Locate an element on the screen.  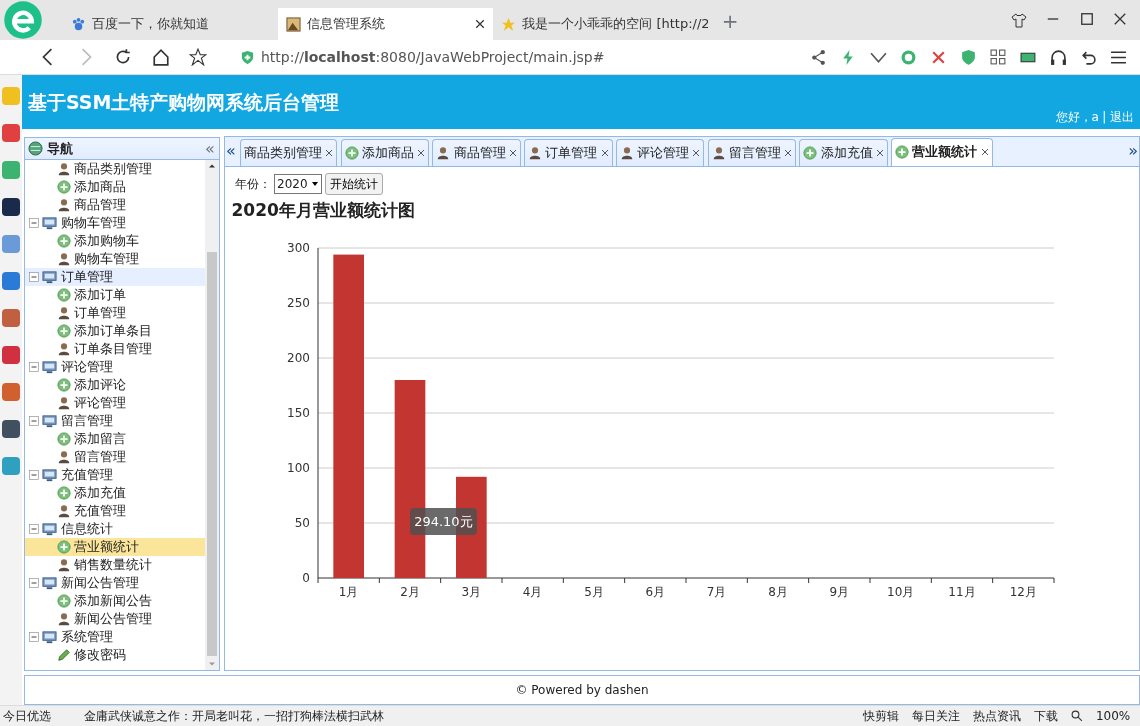
status-item: 每日关注 is located at coordinates (935, 716).